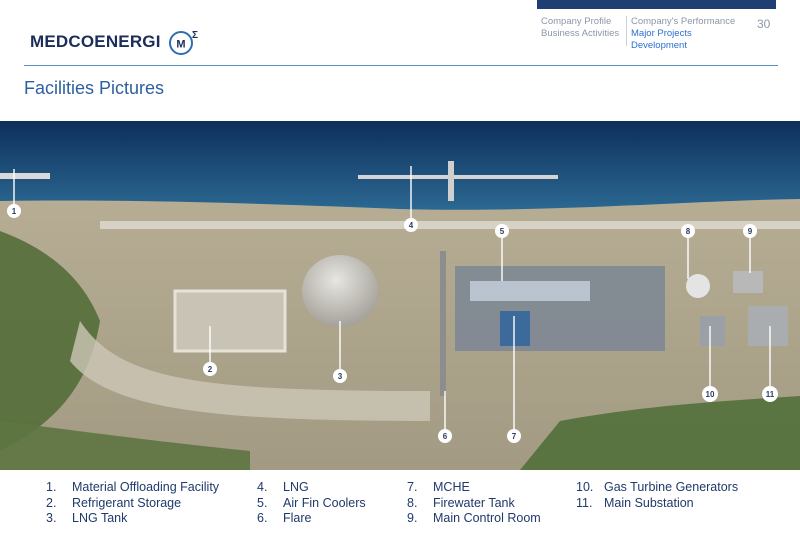 Image resolution: width=800 pixels, height=554 pixels. What do you see at coordinates (51, 518) in the screenshot?
I see `legend-number: 3.` at bounding box center [51, 518].